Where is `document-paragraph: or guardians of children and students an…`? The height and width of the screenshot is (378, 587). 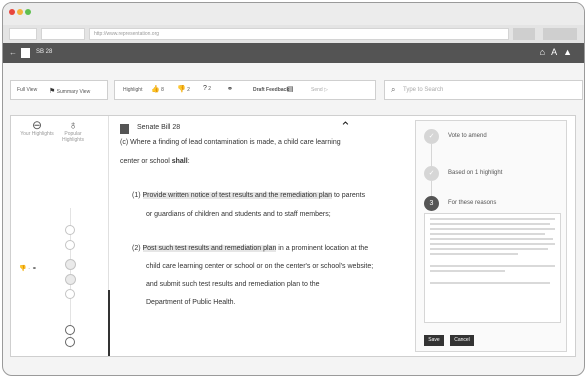
document-paragraph: or guardians of children and students an… is located at coordinates (238, 214).